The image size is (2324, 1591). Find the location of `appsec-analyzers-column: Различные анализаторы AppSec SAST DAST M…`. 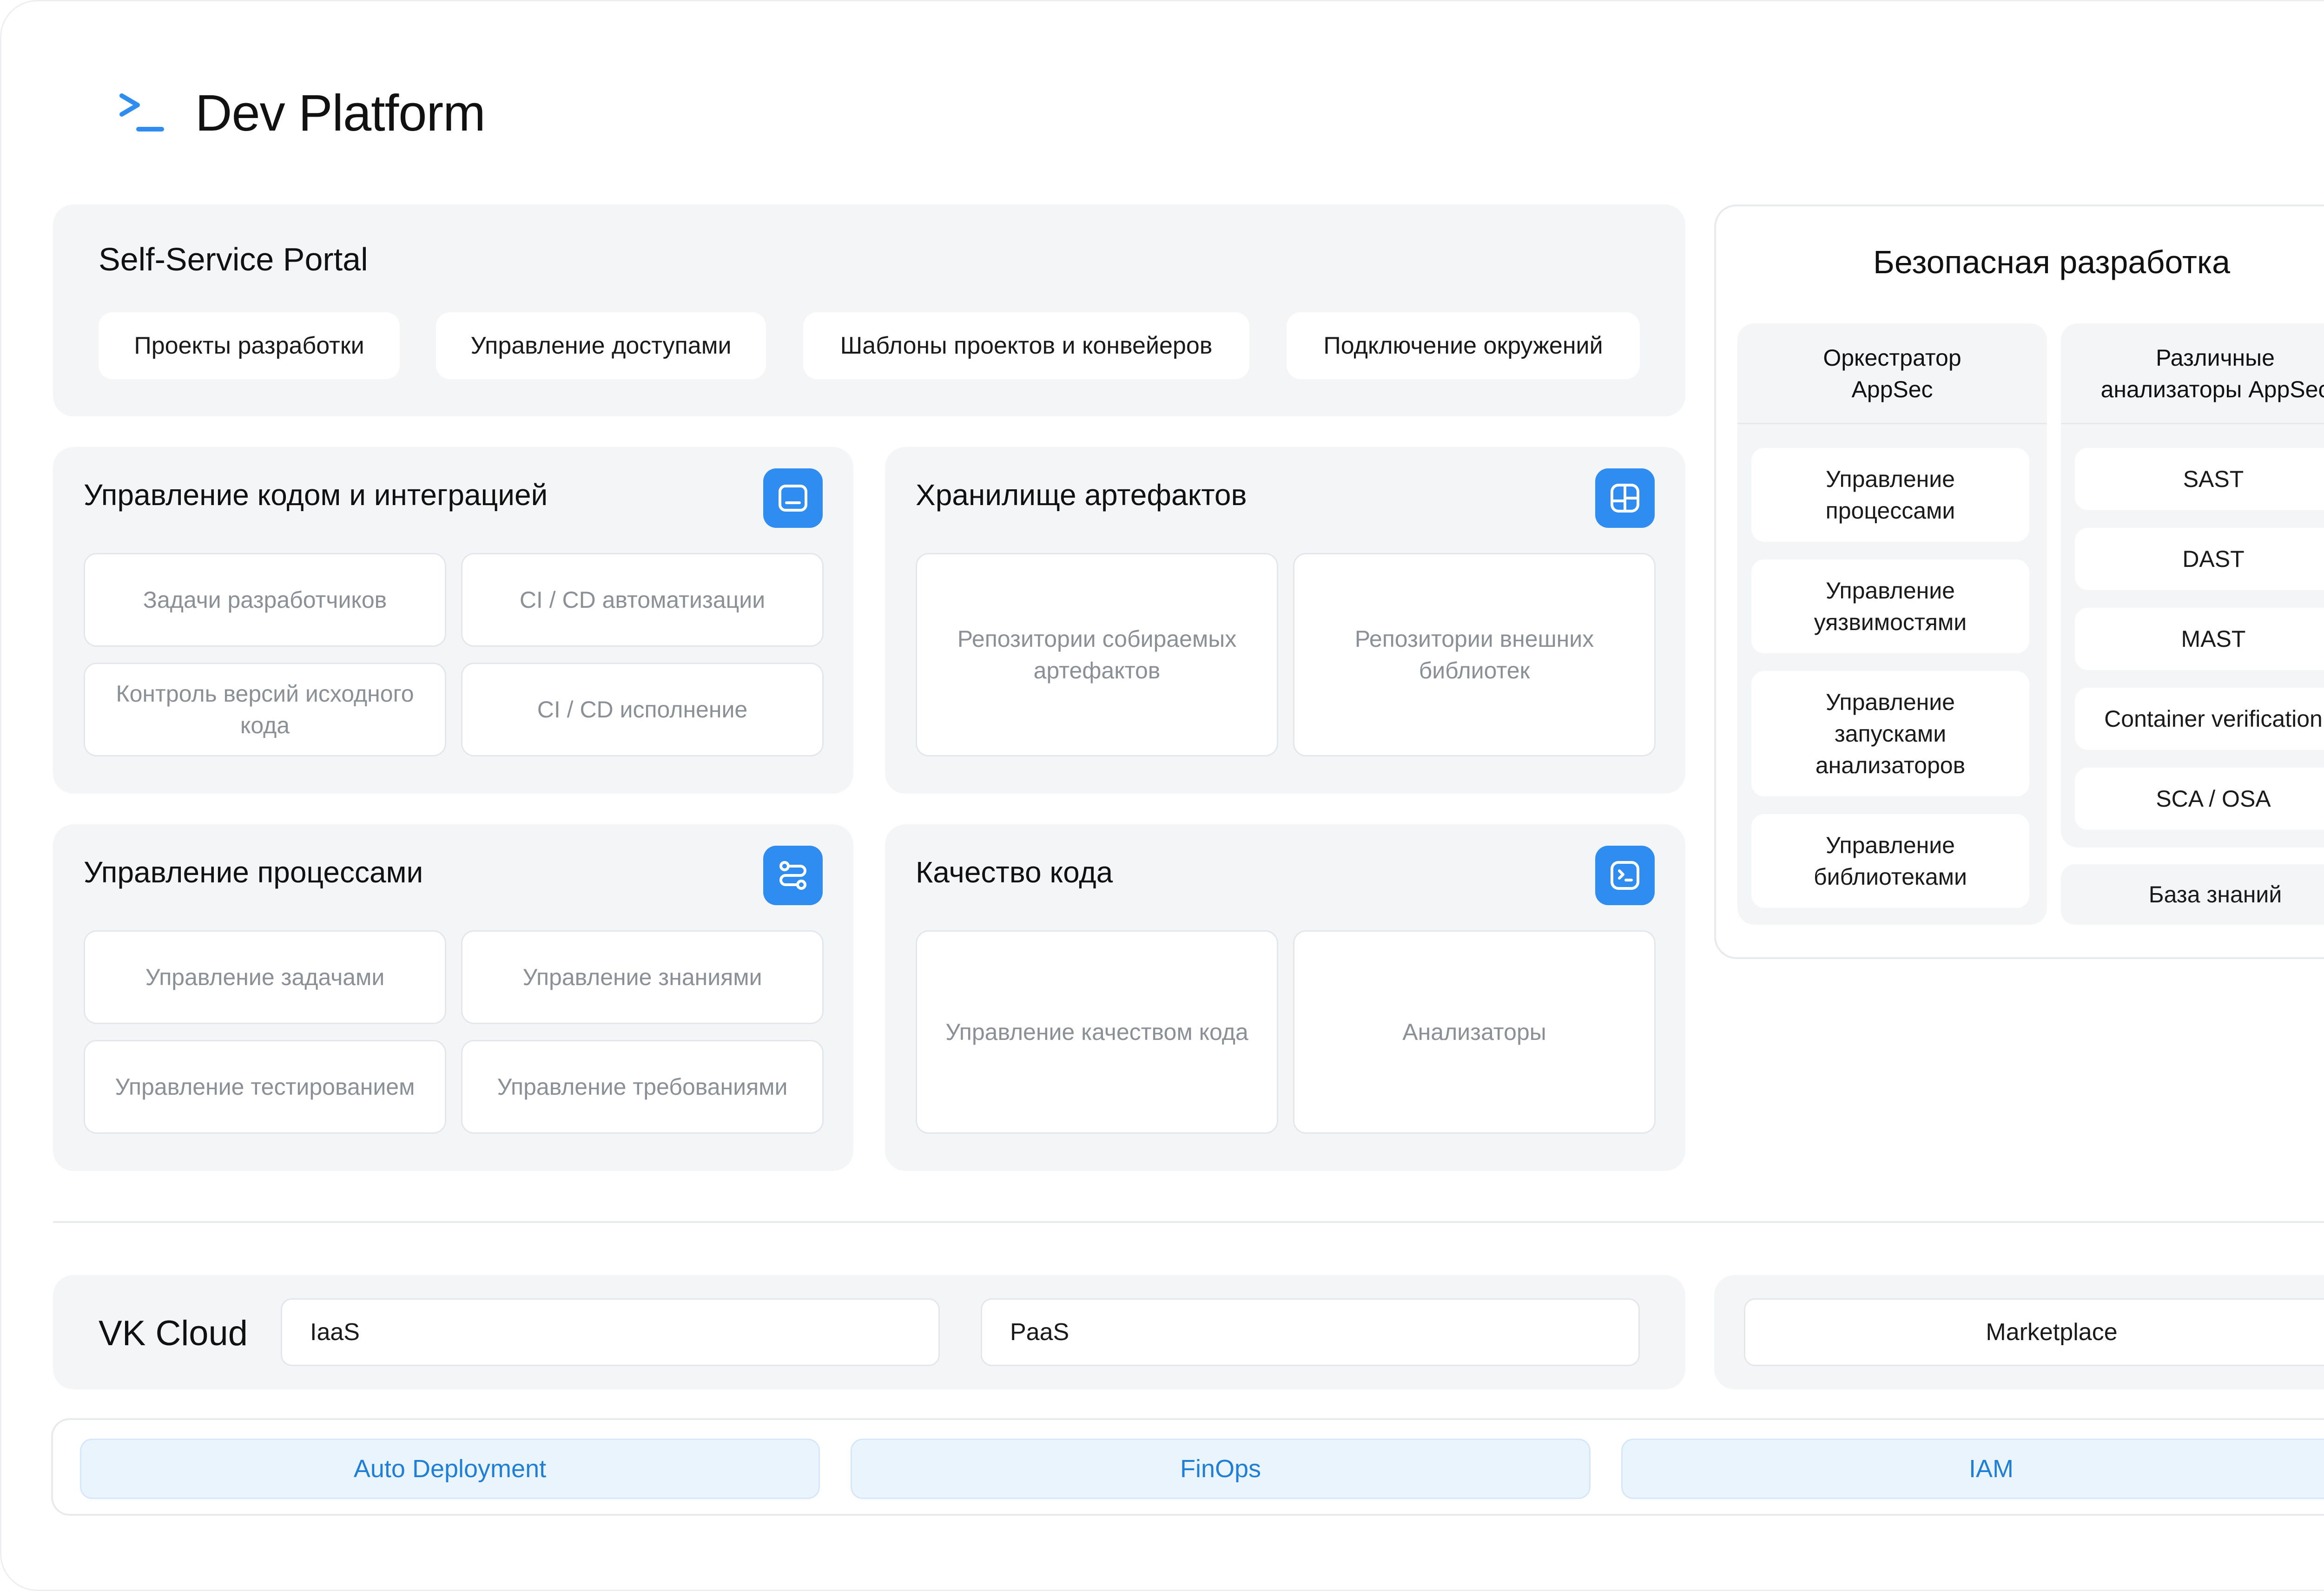

appsec-analyzers-column: Различные анализаторы AppSec SAST DAST M… is located at coordinates (2192, 585).